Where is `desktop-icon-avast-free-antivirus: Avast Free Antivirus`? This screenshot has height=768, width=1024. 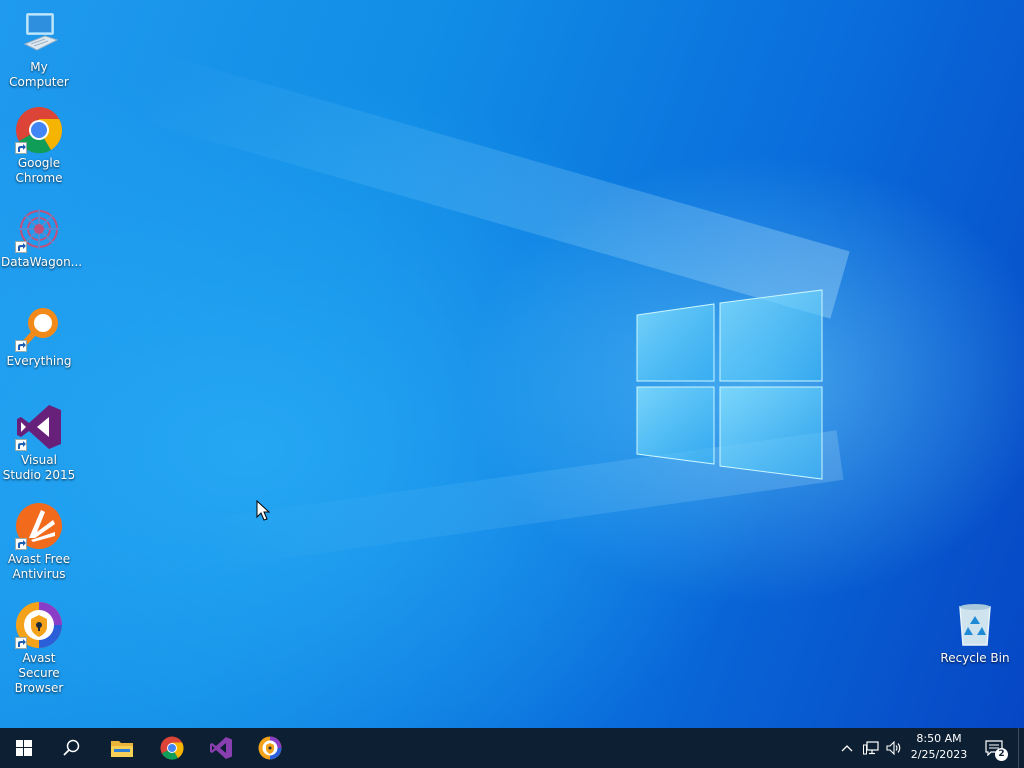
desktop-icon-avast-free-antivirus: Avast Free Antivirus is located at coordinates (39, 542).